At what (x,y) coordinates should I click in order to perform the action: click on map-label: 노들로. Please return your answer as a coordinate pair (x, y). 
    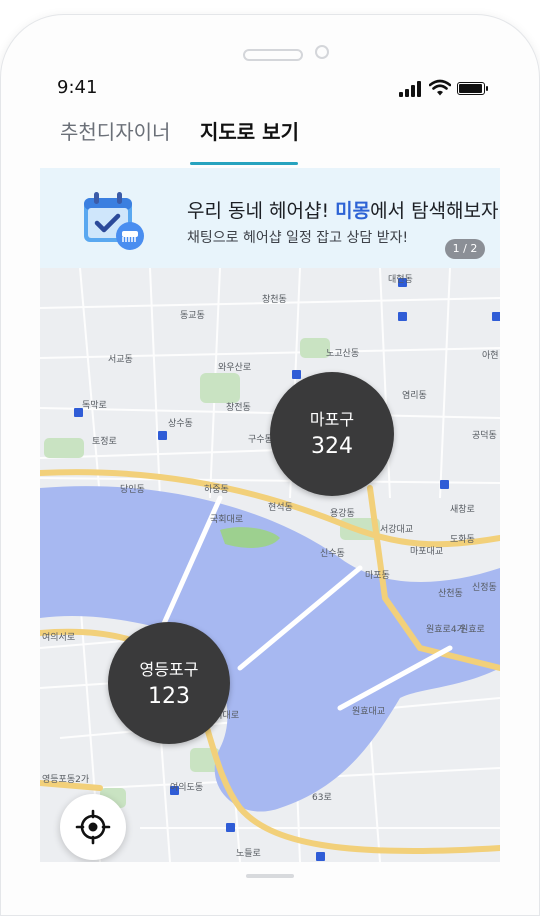
    Looking at the image, I should click on (248, 854).